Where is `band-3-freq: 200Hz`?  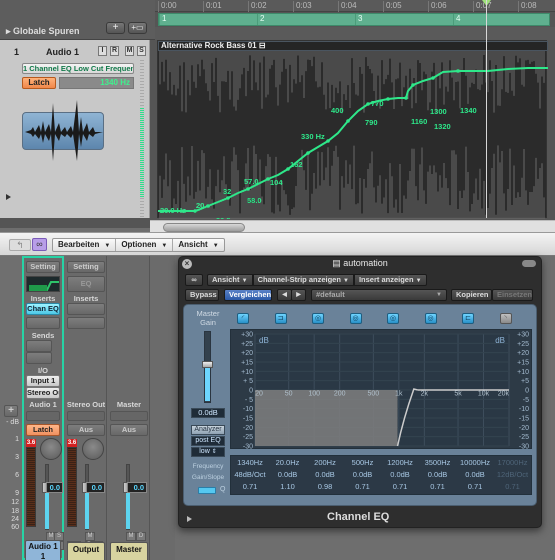
band-3-freq: 200Hz is located at coordinates (325, 462).